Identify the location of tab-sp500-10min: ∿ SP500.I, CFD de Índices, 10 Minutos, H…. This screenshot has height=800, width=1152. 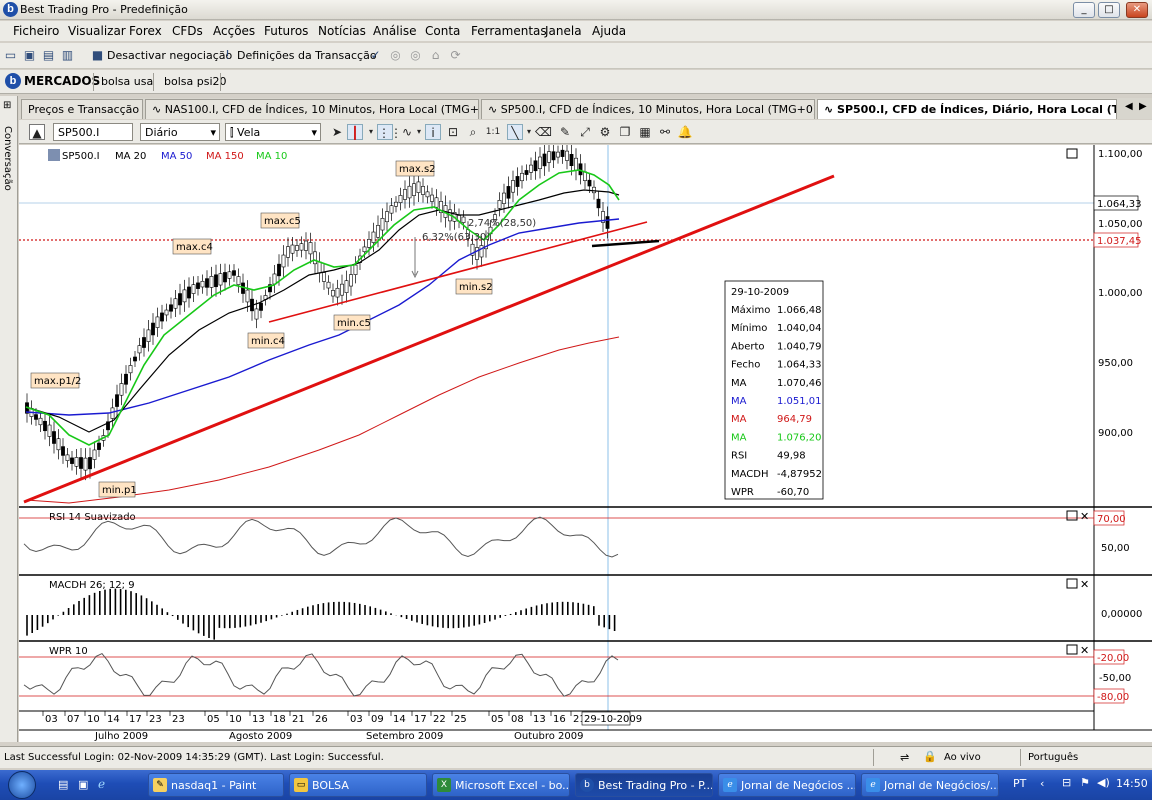
(648, 109).